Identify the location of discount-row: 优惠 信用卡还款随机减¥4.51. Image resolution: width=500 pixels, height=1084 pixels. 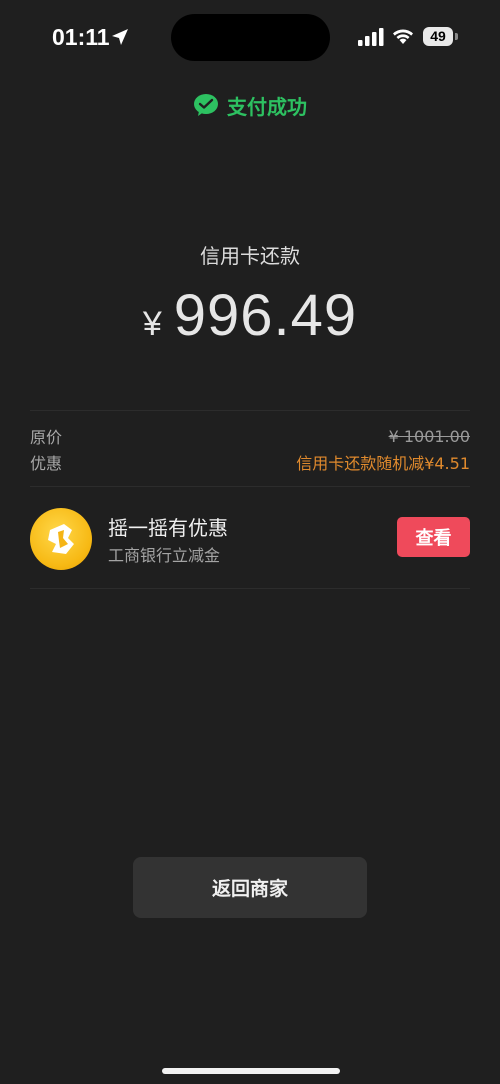
(250, 462).